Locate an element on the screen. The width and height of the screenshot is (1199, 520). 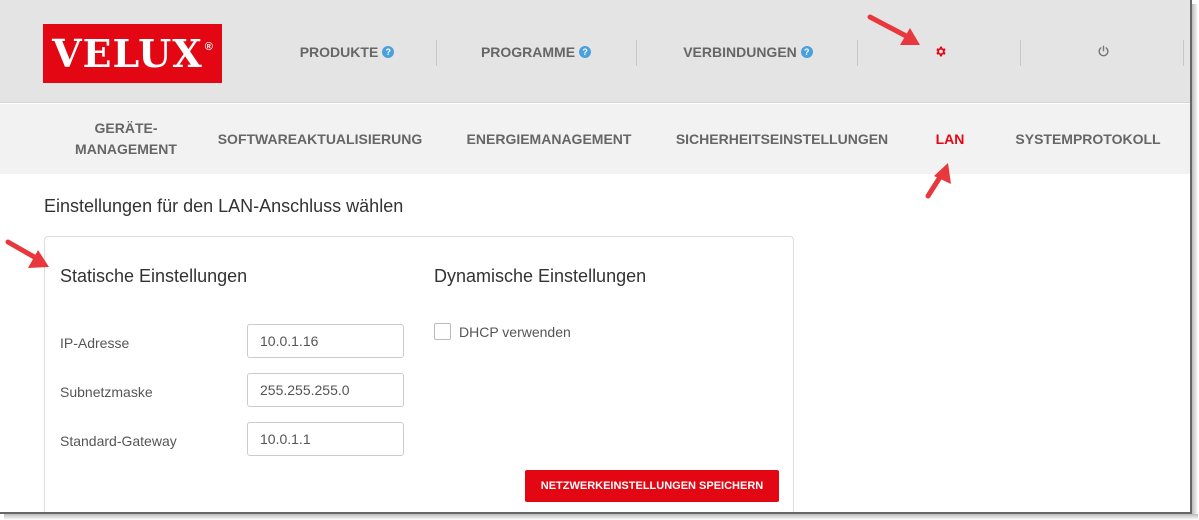
gateway-label: Standard-Gateway is located at coordinates (118, 441).